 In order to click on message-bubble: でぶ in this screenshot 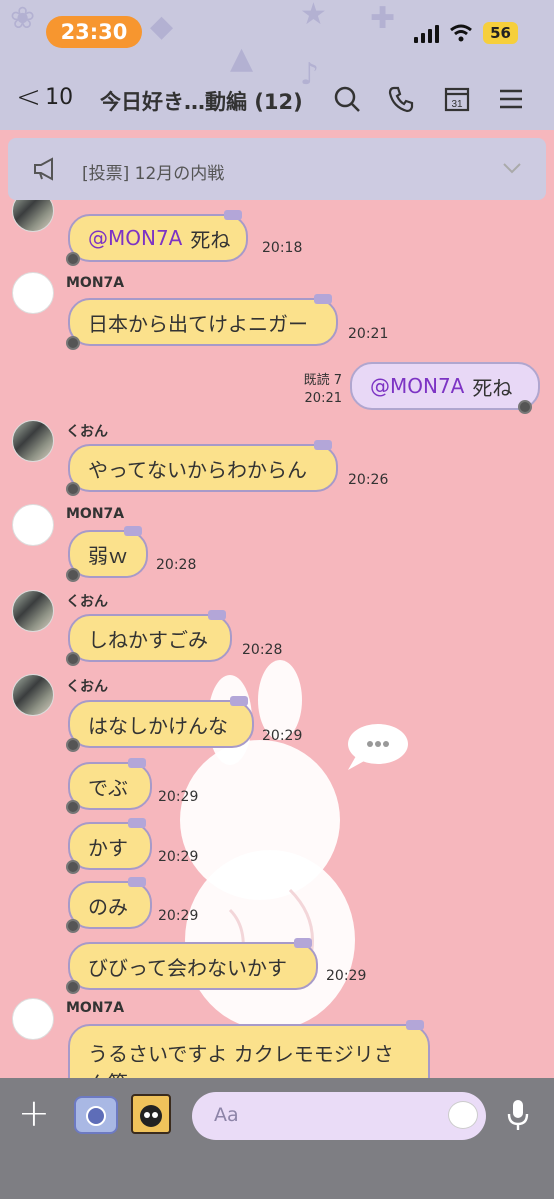, I will do `click(109, 786)`.